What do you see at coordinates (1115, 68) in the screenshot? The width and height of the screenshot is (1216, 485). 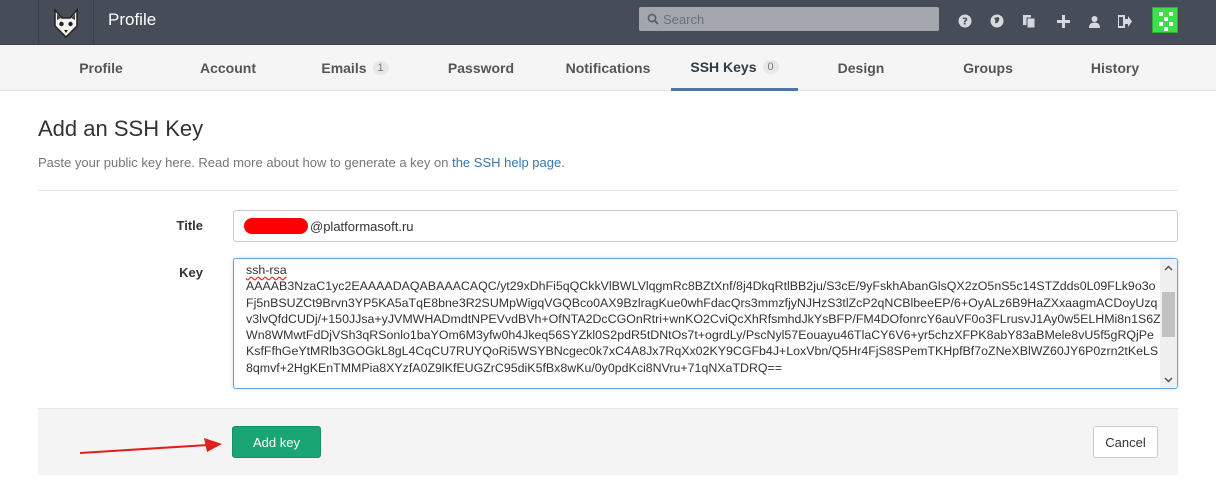 I see `tab-history: History` at bounding box center [1115, 68].